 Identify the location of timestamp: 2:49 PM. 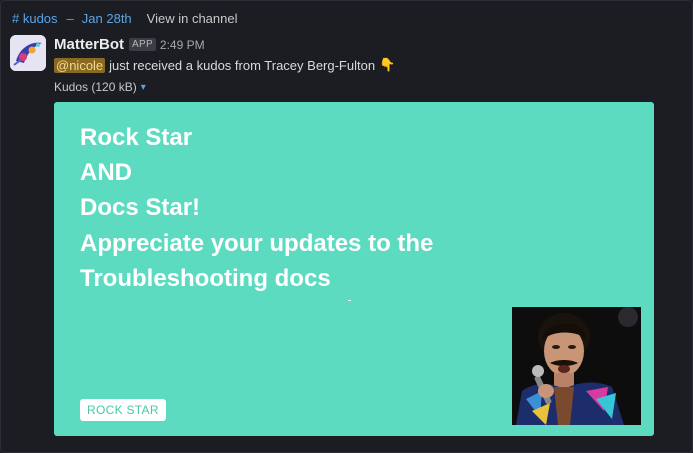
(182, 45).